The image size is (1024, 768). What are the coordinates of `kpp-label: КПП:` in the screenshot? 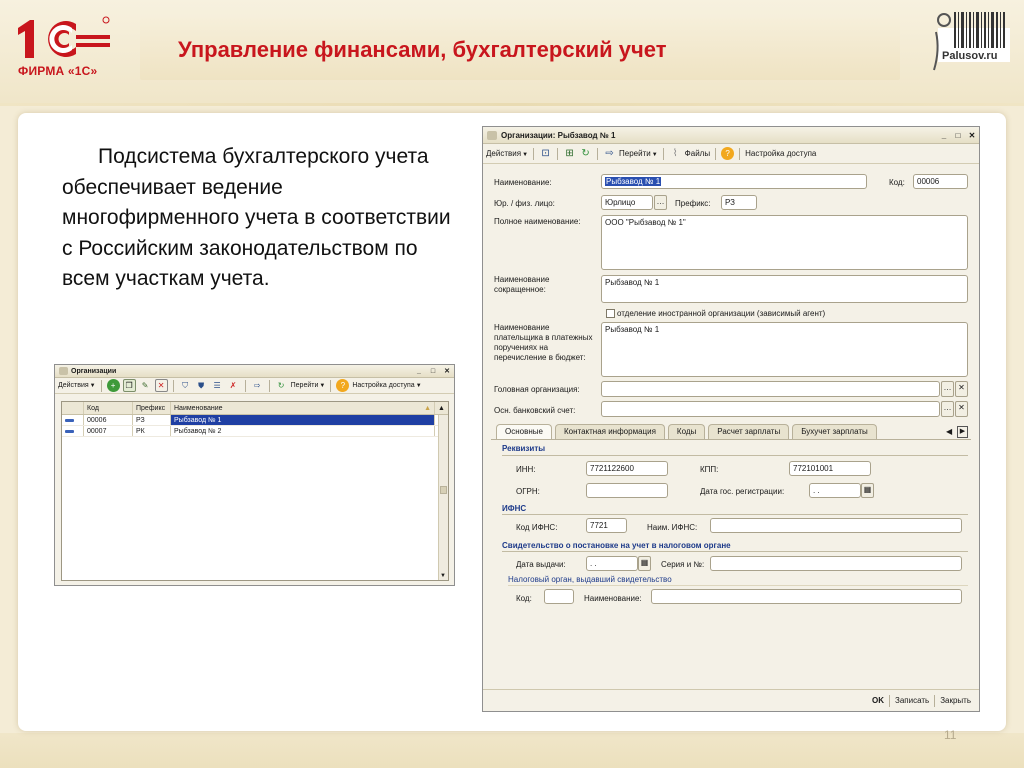 It's located at (709, 469).